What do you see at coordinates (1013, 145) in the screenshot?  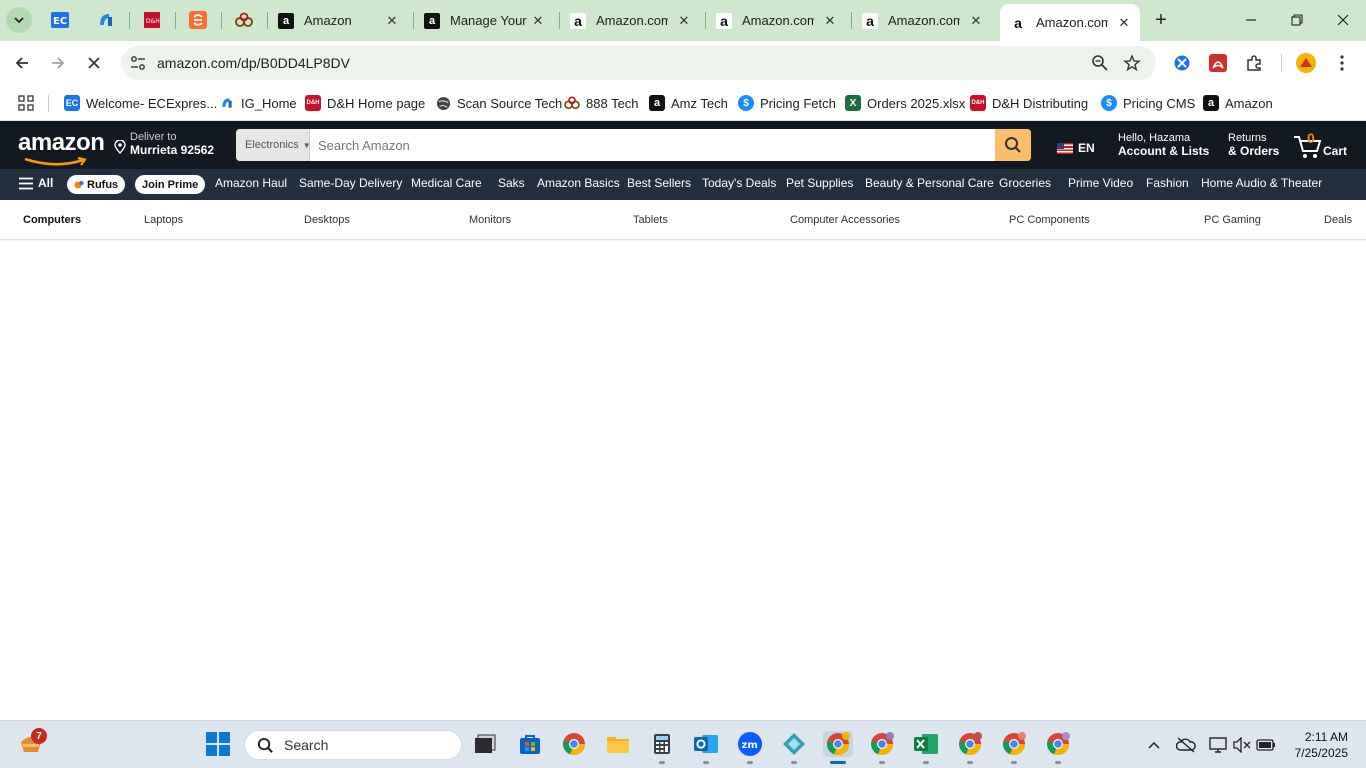 I see `search-button` at bounding box center [1013, 145].